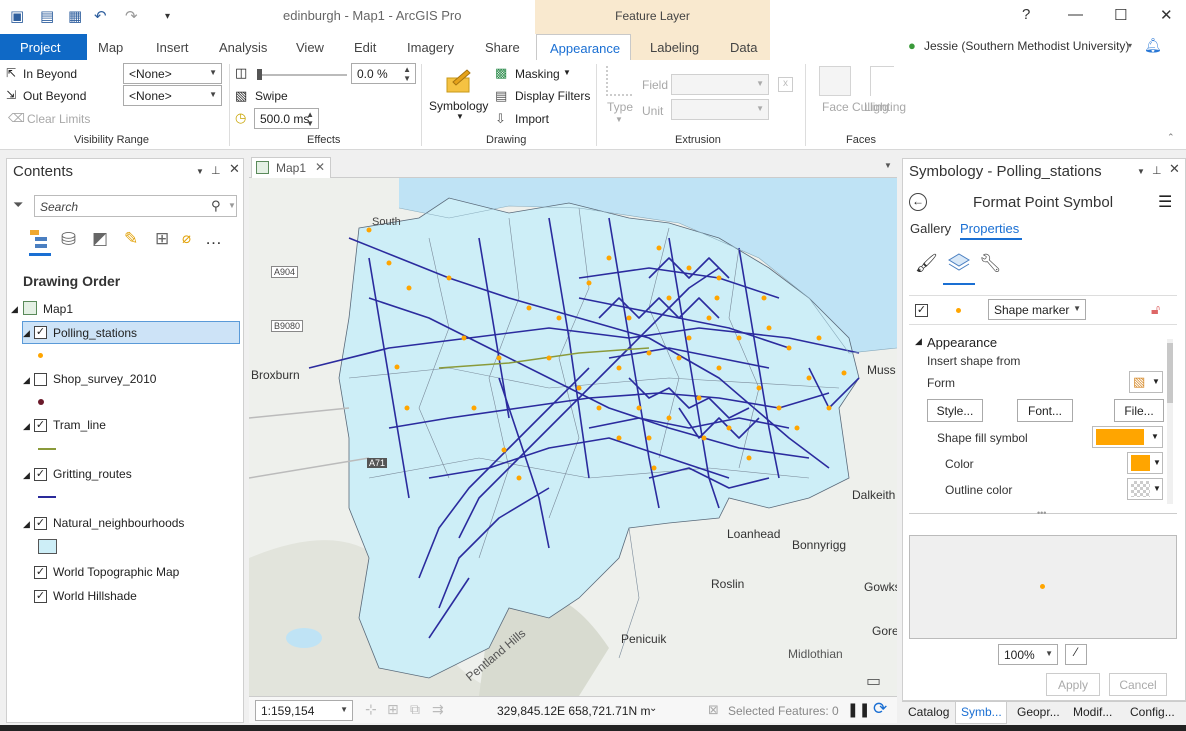  I want to click on search-icon: ⚲, so click(216, 206).